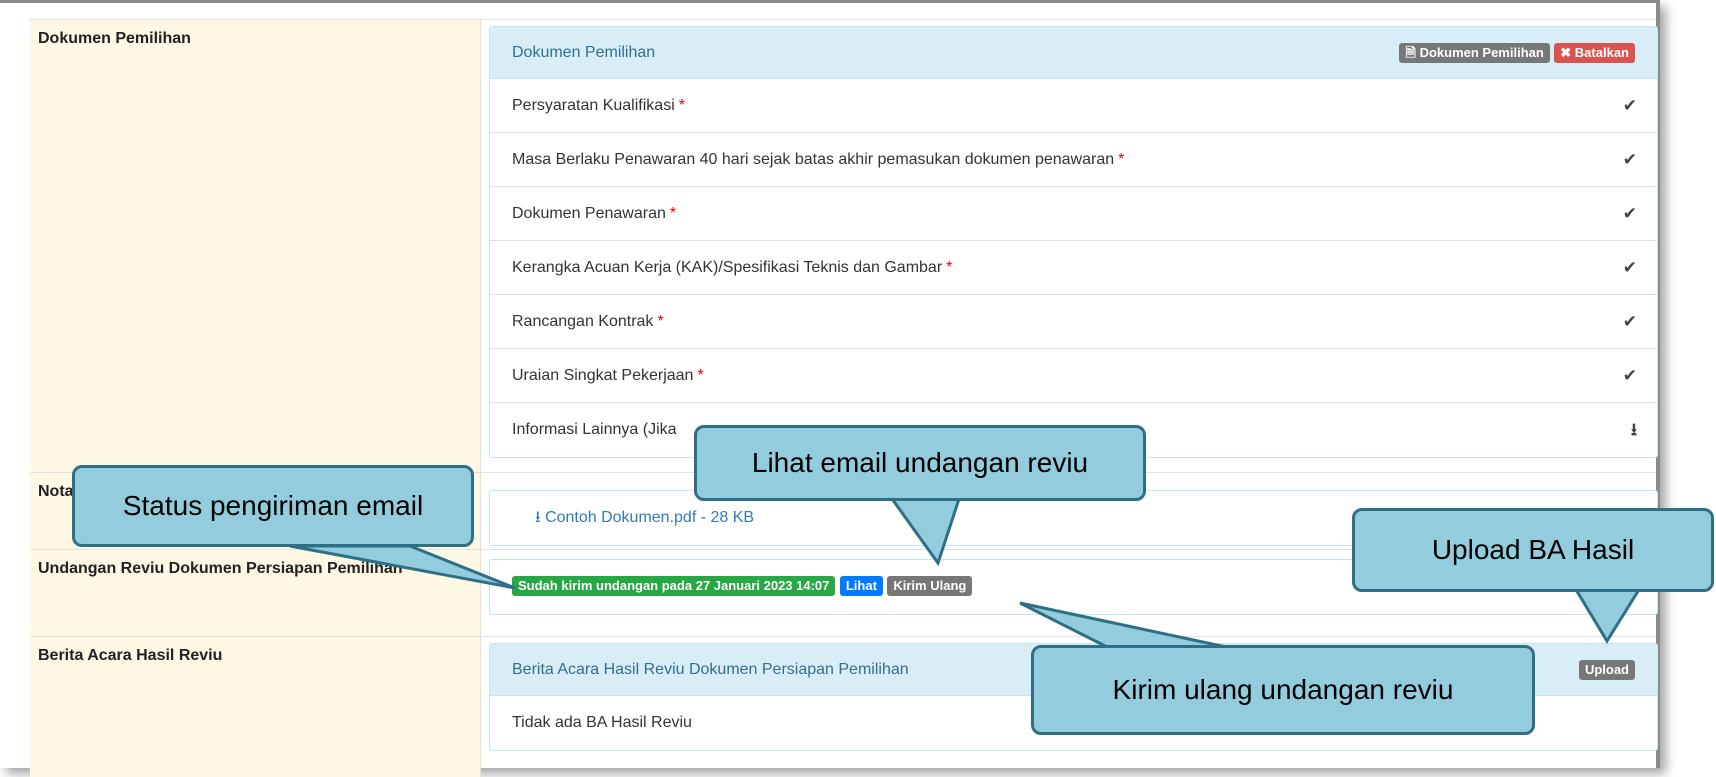  Describe the element at coordinates (1283, 690) in the screenshot. I see `callout-kirim: Kirim ulang undangan reviu` at that location.